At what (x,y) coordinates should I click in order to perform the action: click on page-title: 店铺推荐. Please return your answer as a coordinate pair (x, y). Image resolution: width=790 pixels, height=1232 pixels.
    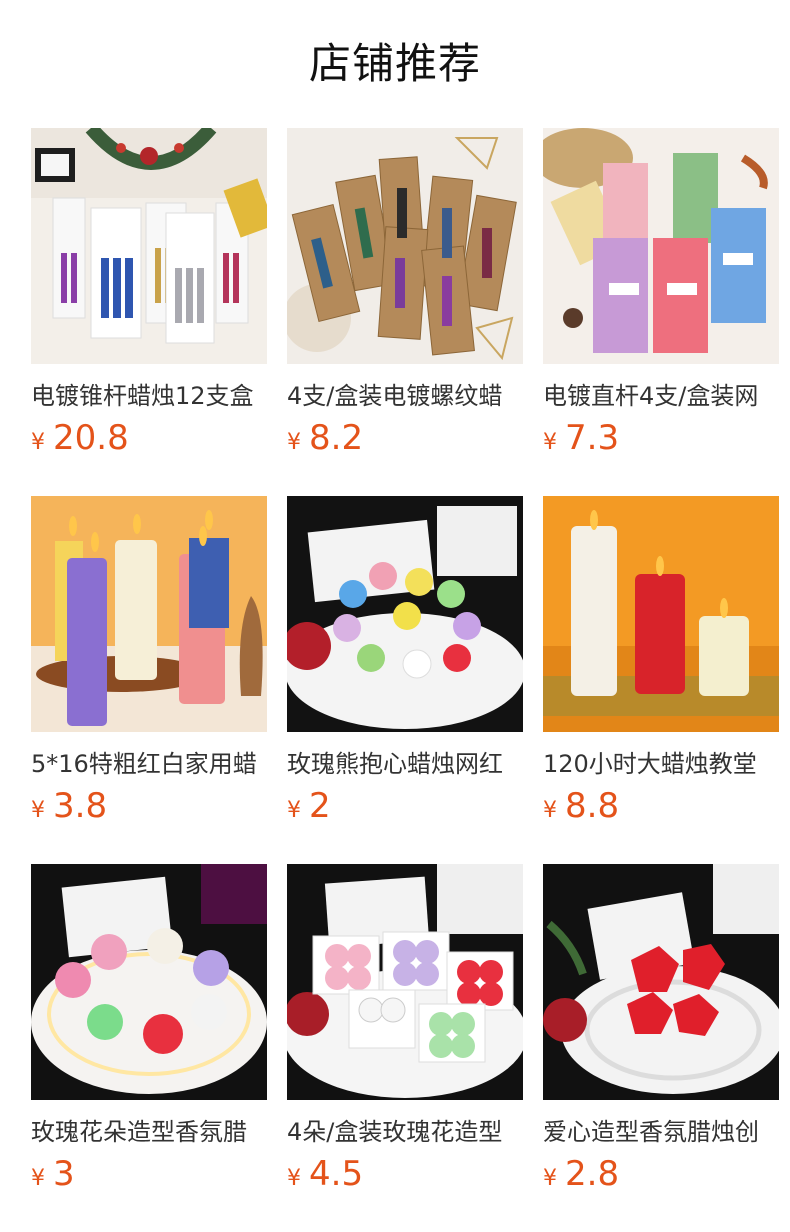
    Looking at the image, I should click on (394, 63).